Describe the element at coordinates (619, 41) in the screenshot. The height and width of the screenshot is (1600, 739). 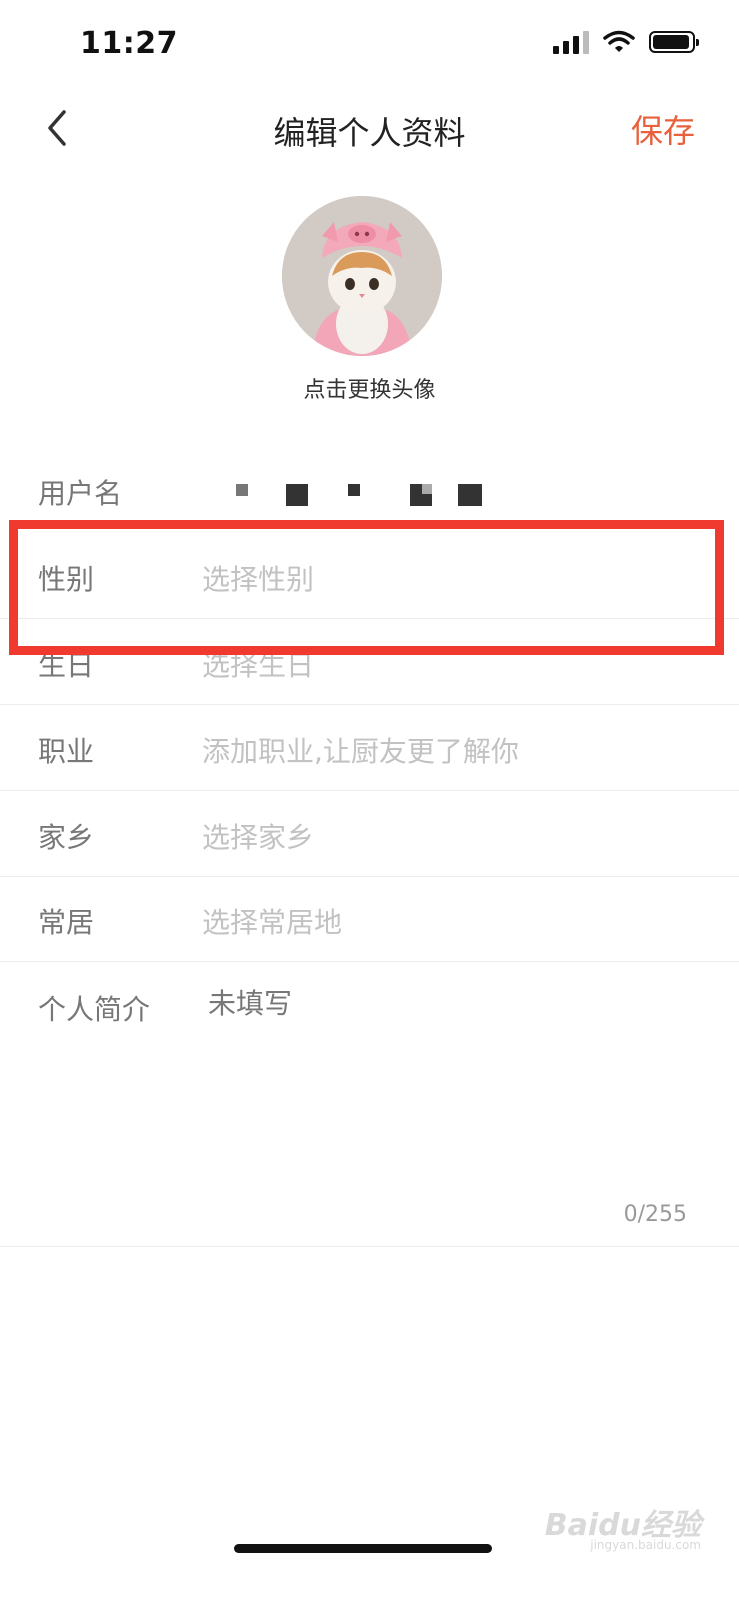
I see `wifi-icon` at that location.